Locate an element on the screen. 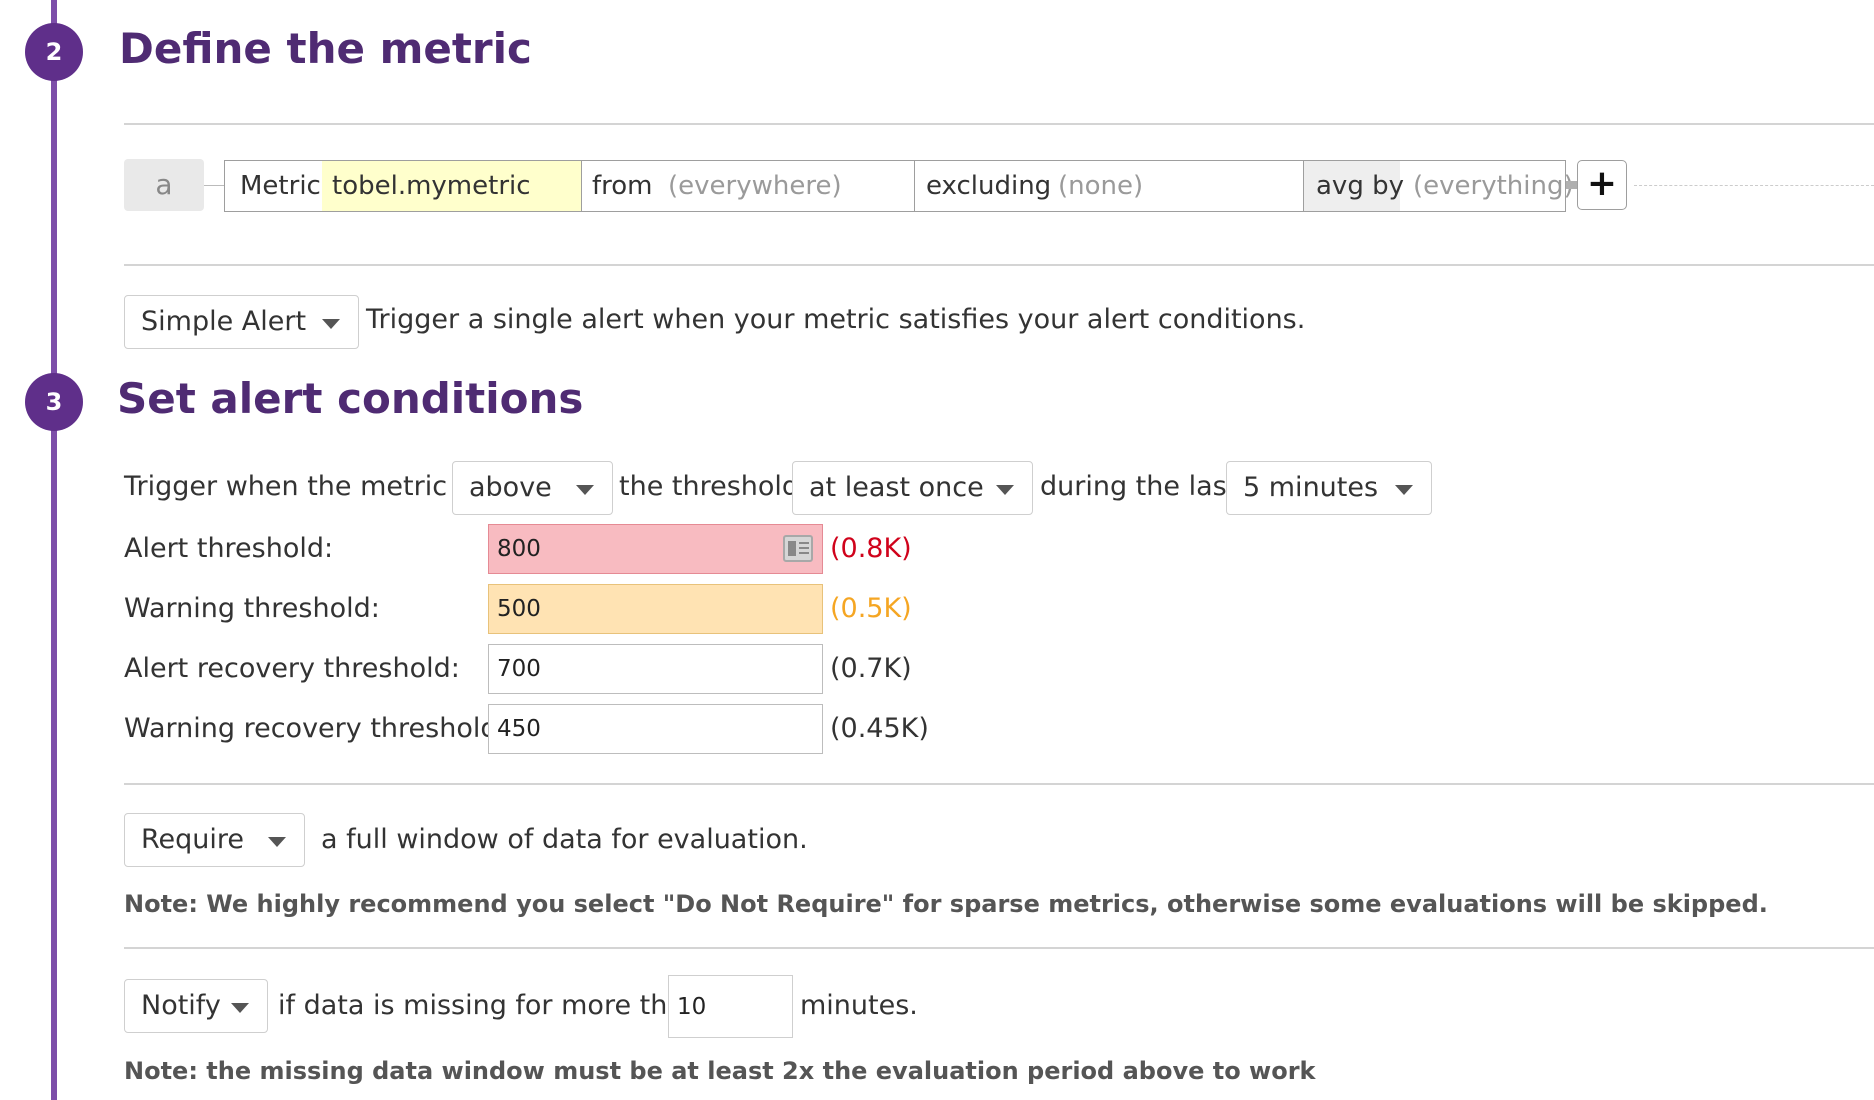 The image size is (1874, 1100). notify-dropdown: Notify is located at coordinates (196, 1006).